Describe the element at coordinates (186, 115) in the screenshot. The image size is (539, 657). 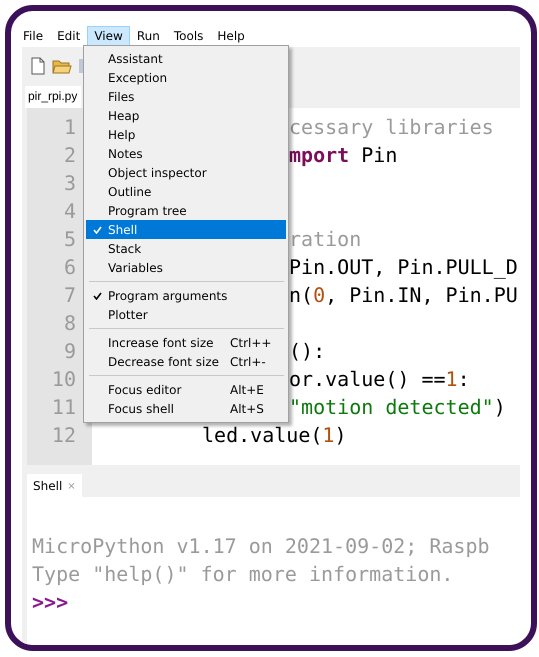
I see `menu-entry: Heap` at that location.